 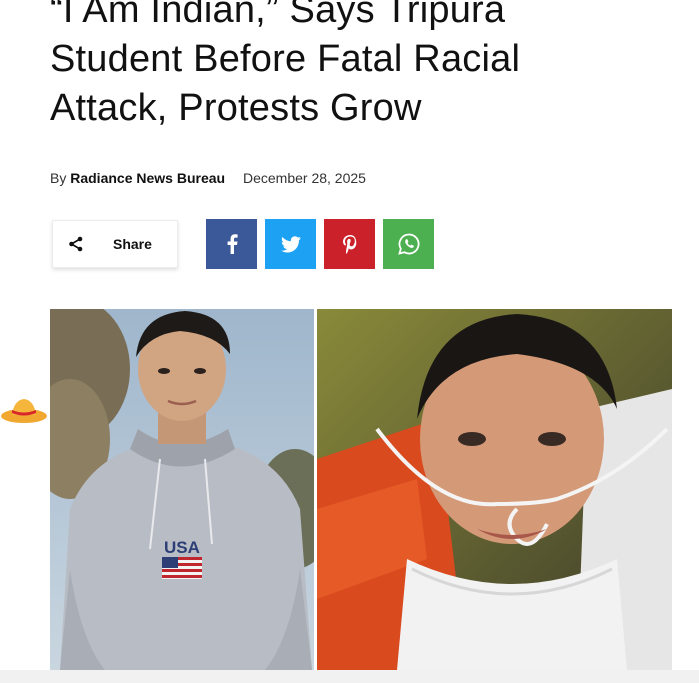 I want to click on whatsapp-icon, so click(x=408, y=244).